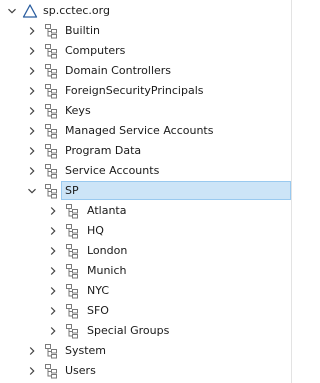 This screenshot has width=320, height=383. What do you see at coordinates (146, 351) in the screenshot?
I see `tree-node-system: System` at bounding box center [146, 351].